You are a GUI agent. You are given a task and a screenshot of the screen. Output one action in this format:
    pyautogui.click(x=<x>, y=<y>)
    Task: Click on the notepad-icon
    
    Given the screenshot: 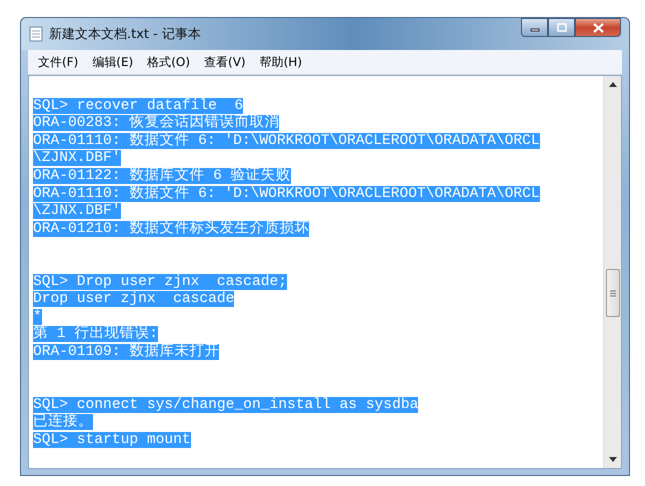 What is the action you would take?
    pyautogui.click(x=36, y=34)
    